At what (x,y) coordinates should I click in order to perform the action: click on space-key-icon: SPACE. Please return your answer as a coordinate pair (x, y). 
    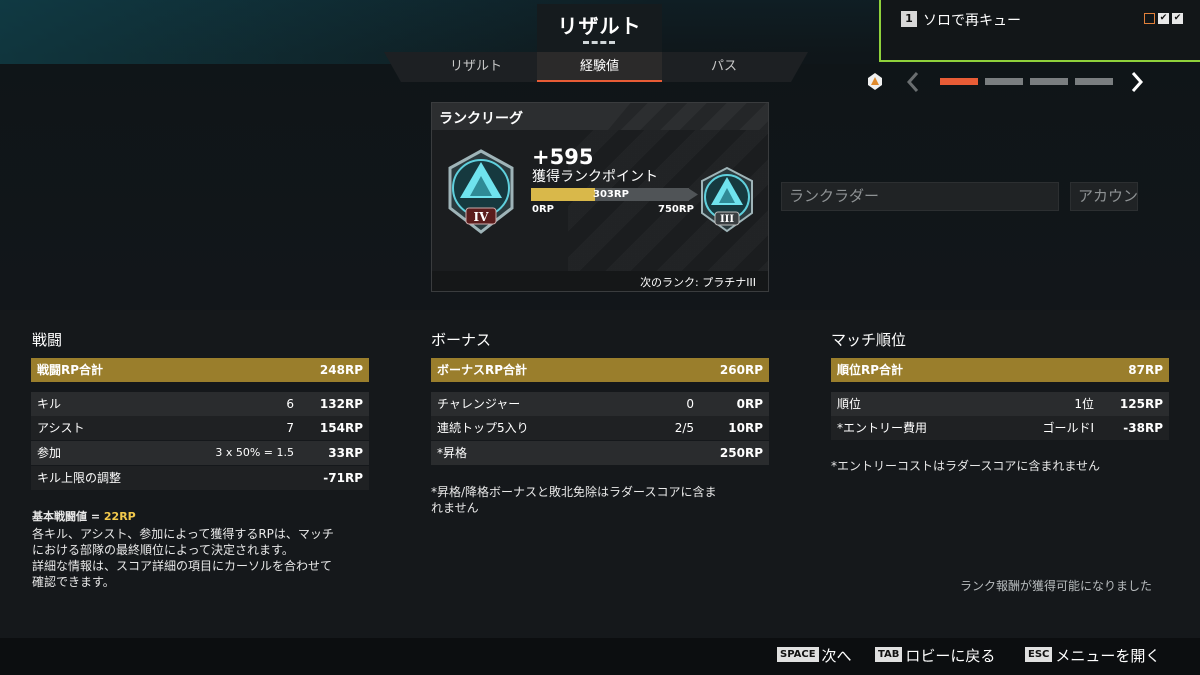
    Looking at the image, I should click on (798, 654).